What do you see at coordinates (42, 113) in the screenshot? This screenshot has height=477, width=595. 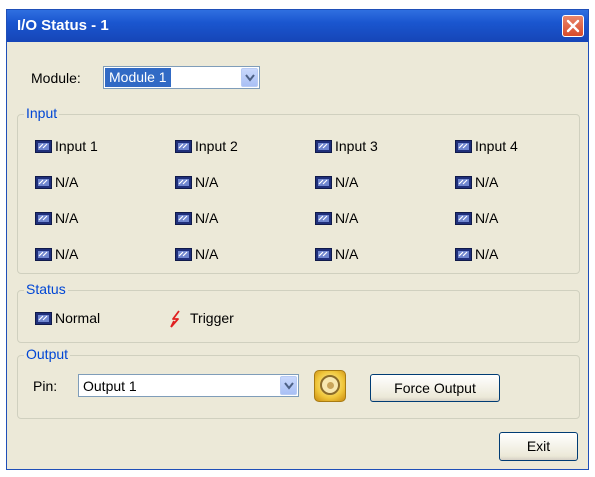 I see `input-group-legend: Input` at bounding box center [42, 113].